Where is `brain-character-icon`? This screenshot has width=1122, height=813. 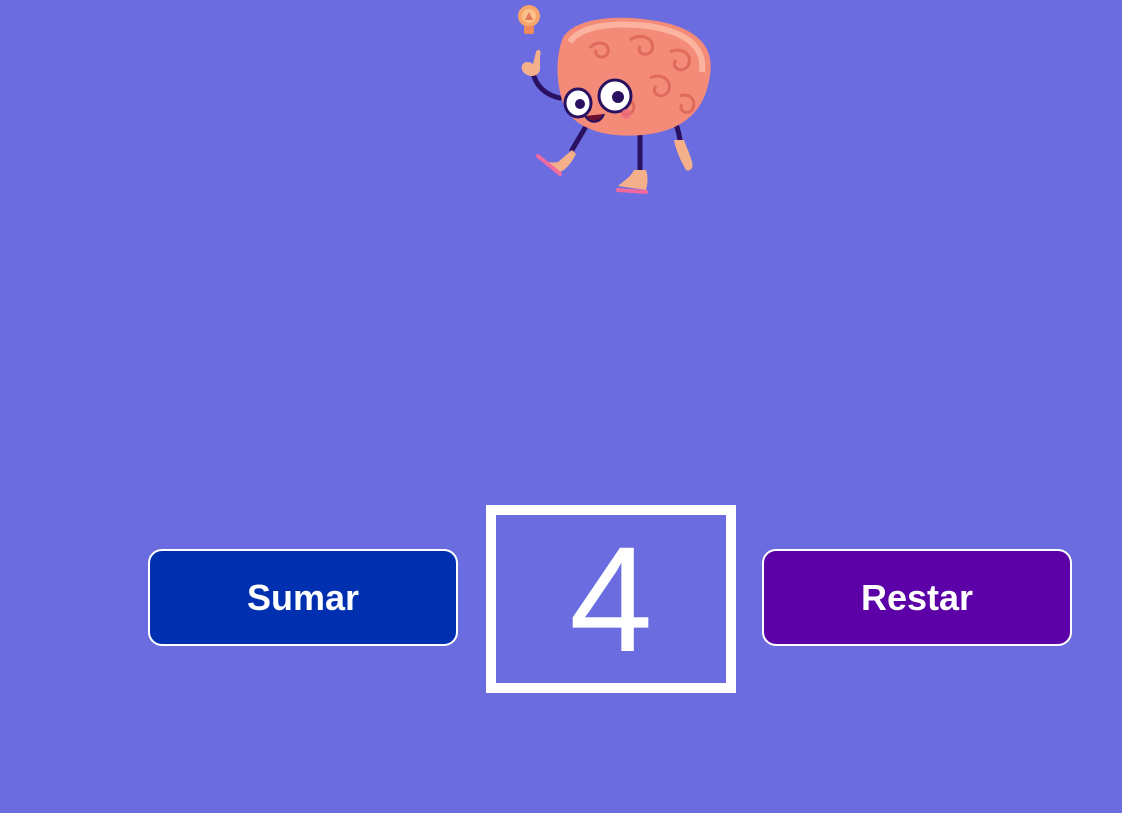 brain-character-icon is located at coordinates (607, 100).